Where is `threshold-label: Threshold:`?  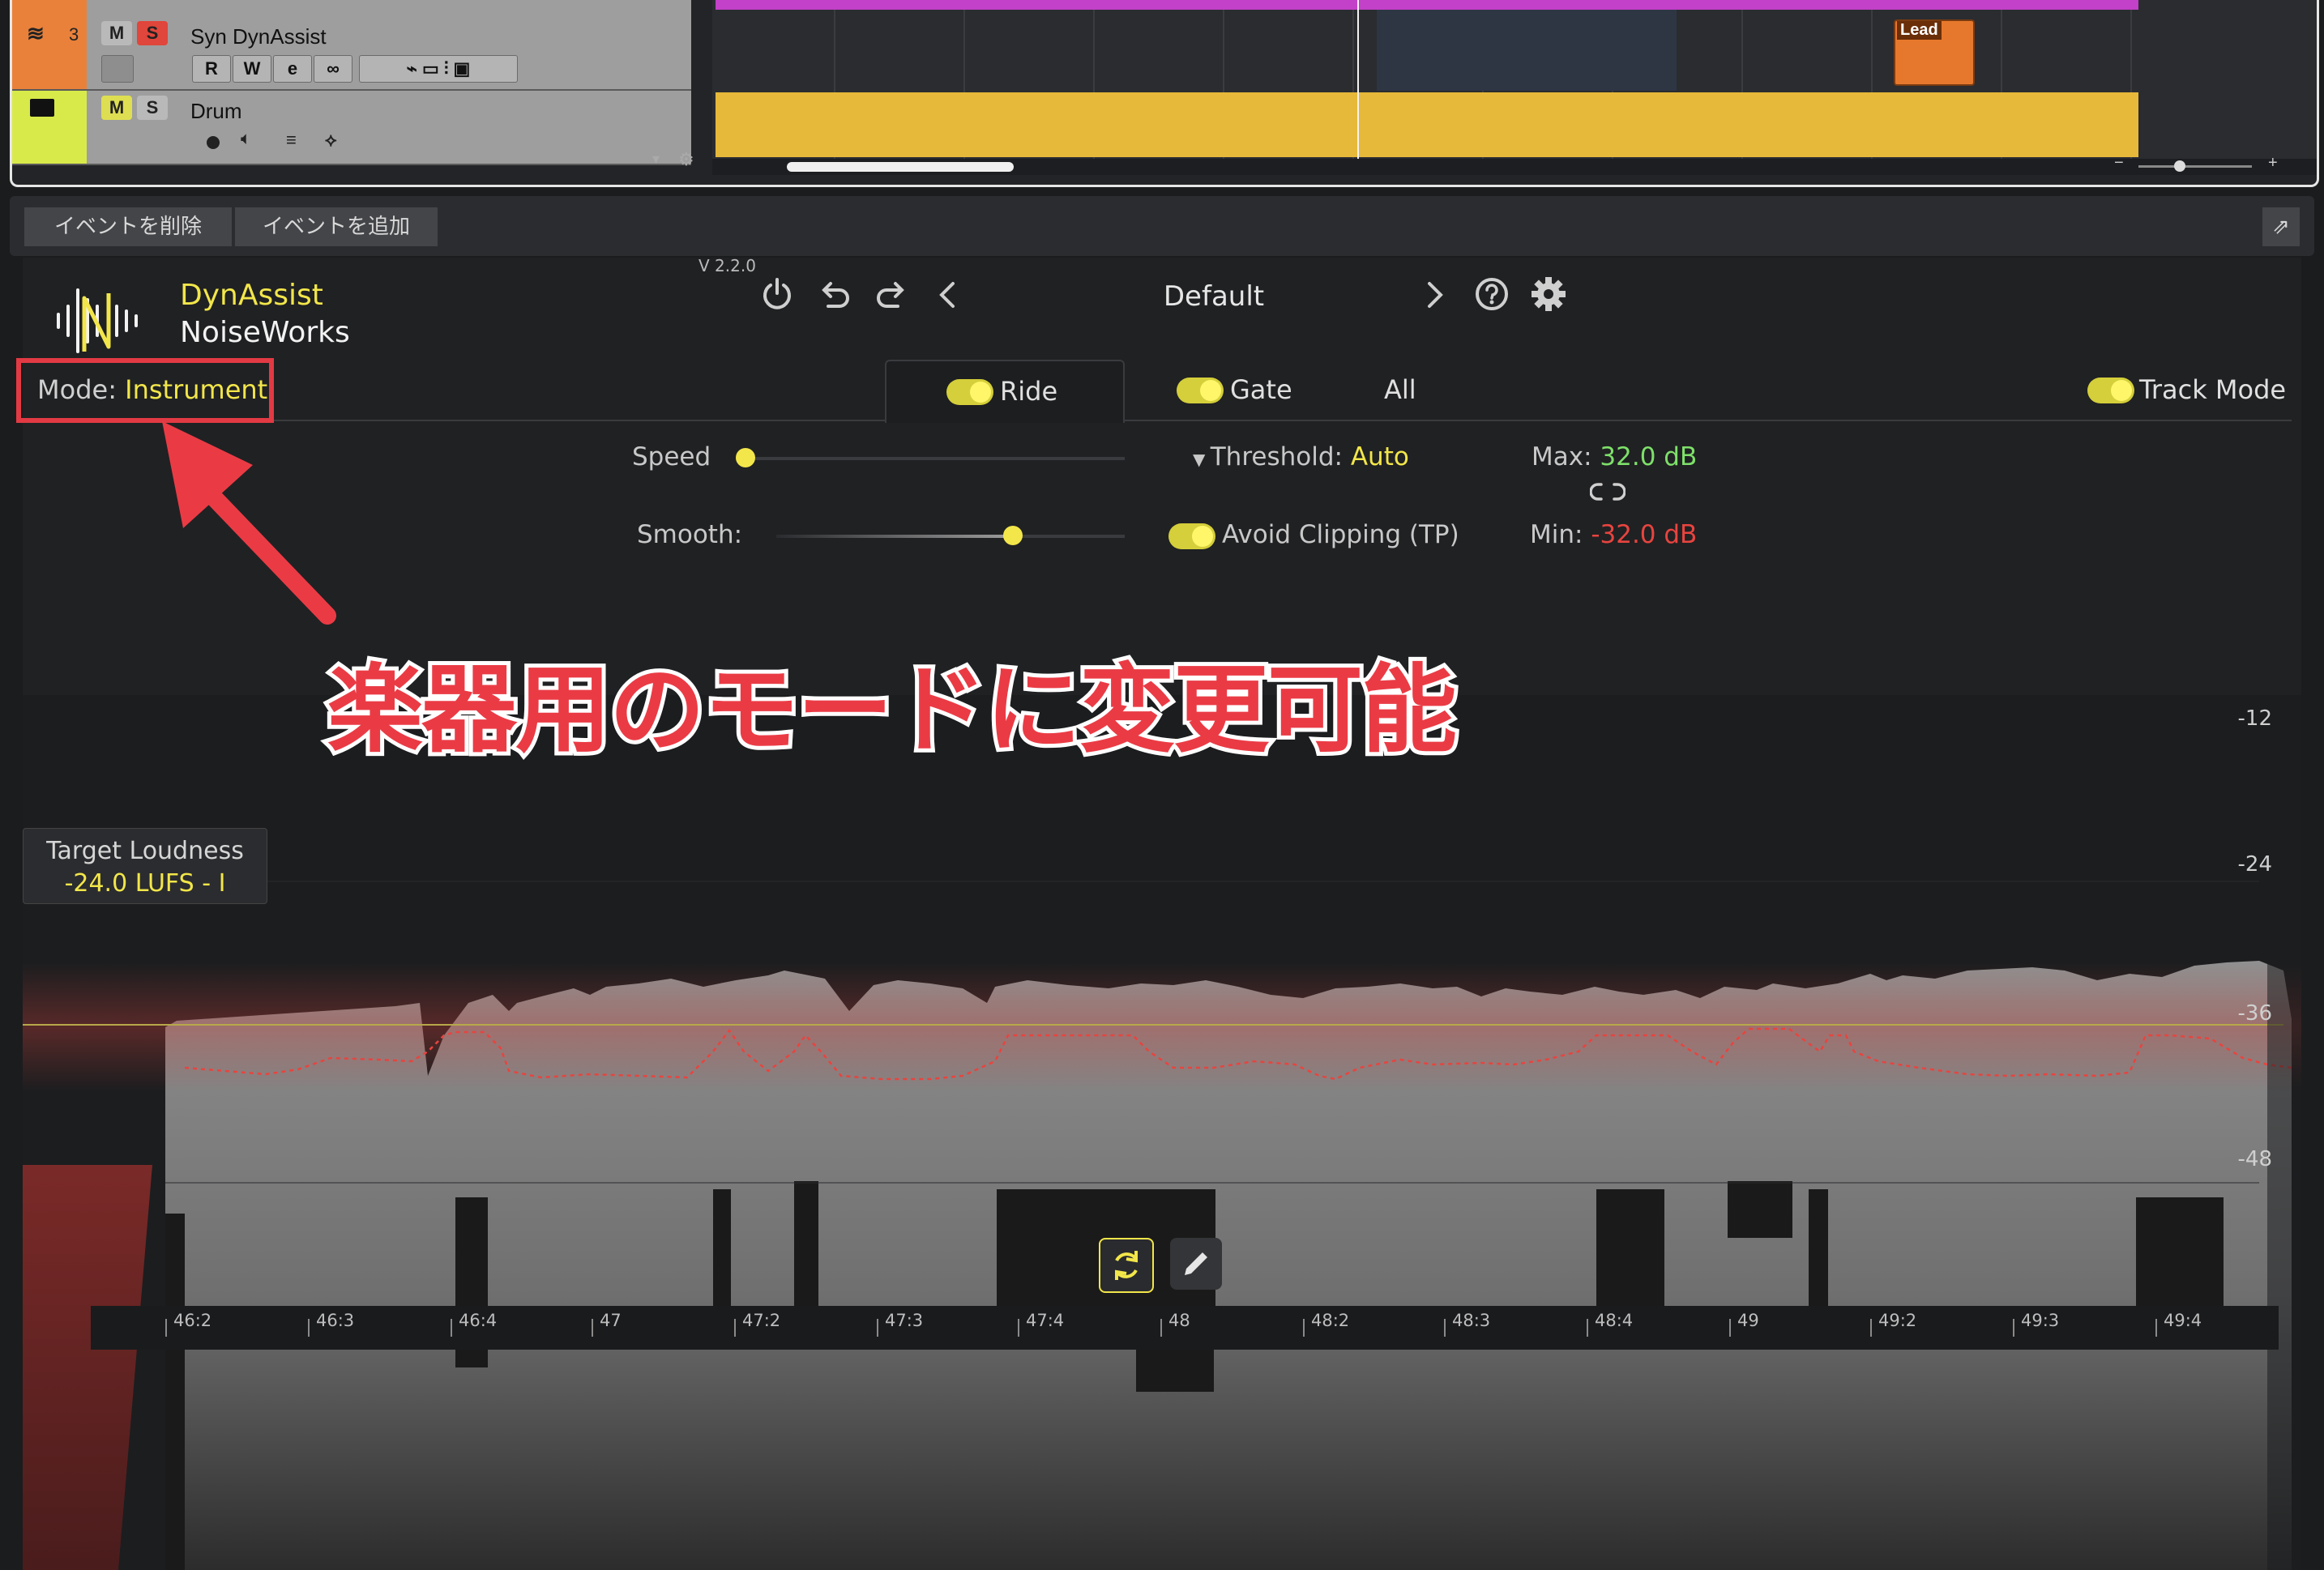
threshold-label: Threshold: is located at coordinates (1276, 456).